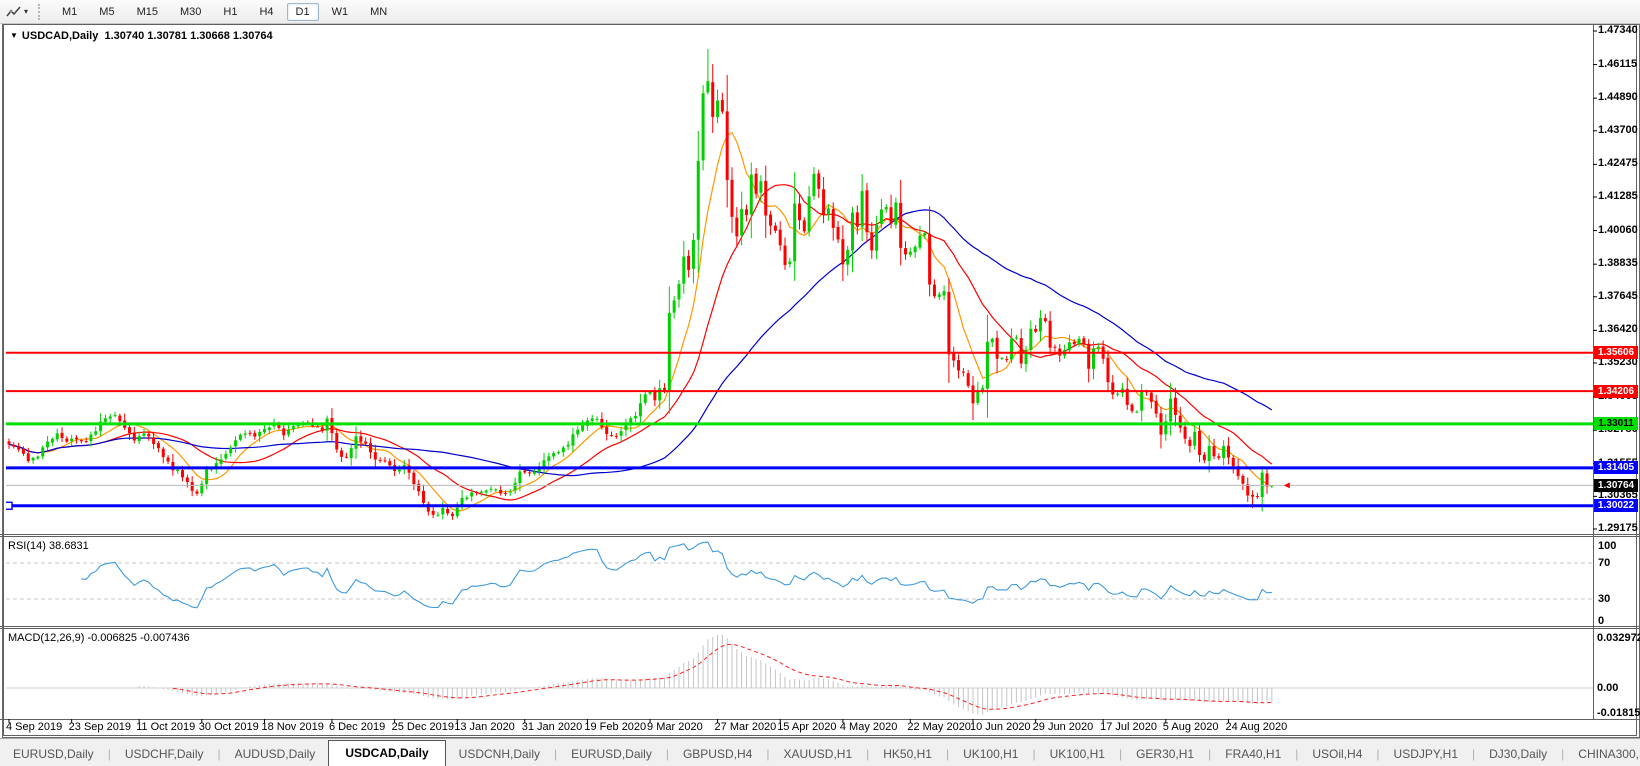 This screenshot has width=1640, height=766. Describe the element at coordinates (717, 754) in the screenshot. I see `chart-tab-GBPUSD,H4: GBPUSD,H4` at that location.